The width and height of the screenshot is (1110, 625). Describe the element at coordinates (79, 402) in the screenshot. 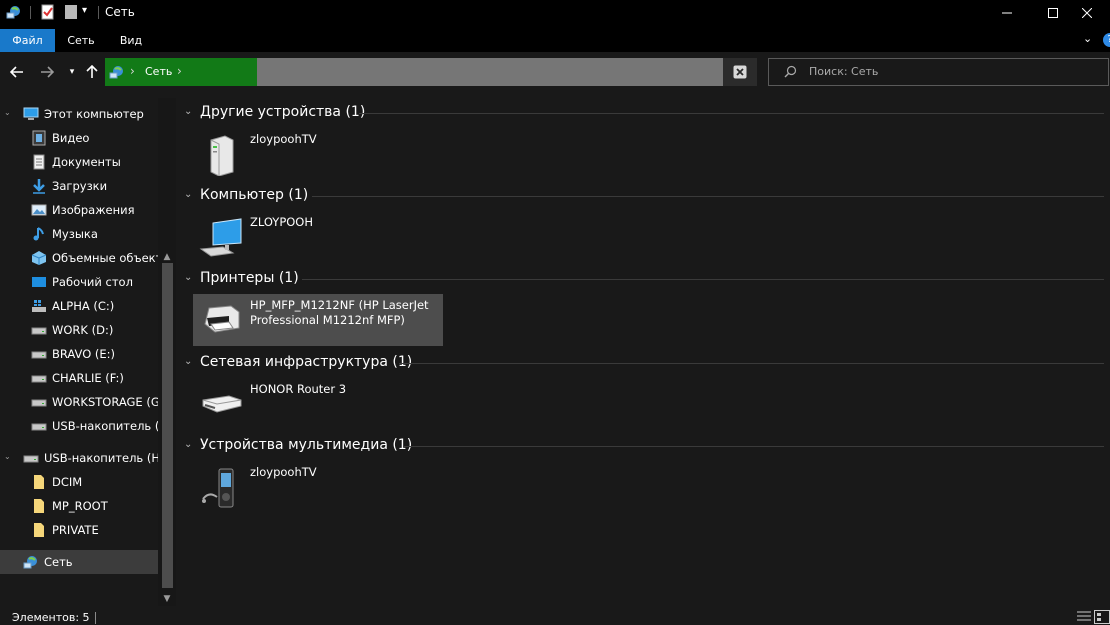

I see `sidebar-item-drive-g: WORKSTORAGE (G:)` at that location.